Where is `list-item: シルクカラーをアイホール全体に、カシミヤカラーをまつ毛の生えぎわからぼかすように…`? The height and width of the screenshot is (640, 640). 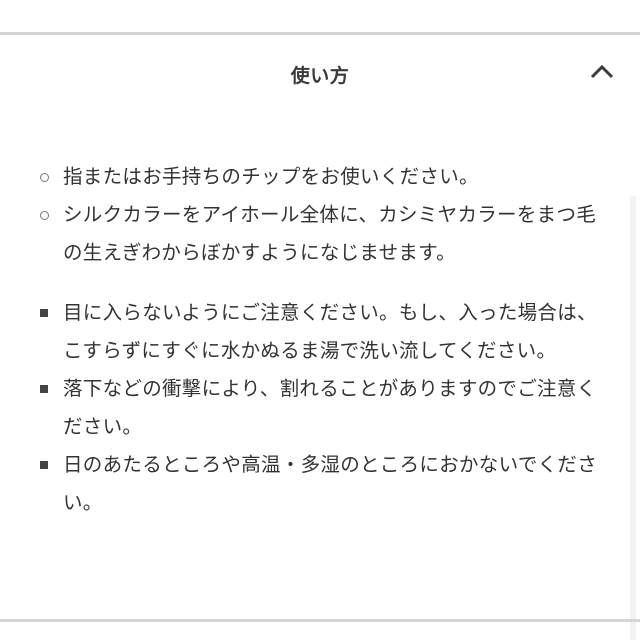
list-item: シルクカラーをアイホール全体に、カシミヤカラーをまつ毛の生えぎわからぼかすように… is located at coordinates (322, 234).